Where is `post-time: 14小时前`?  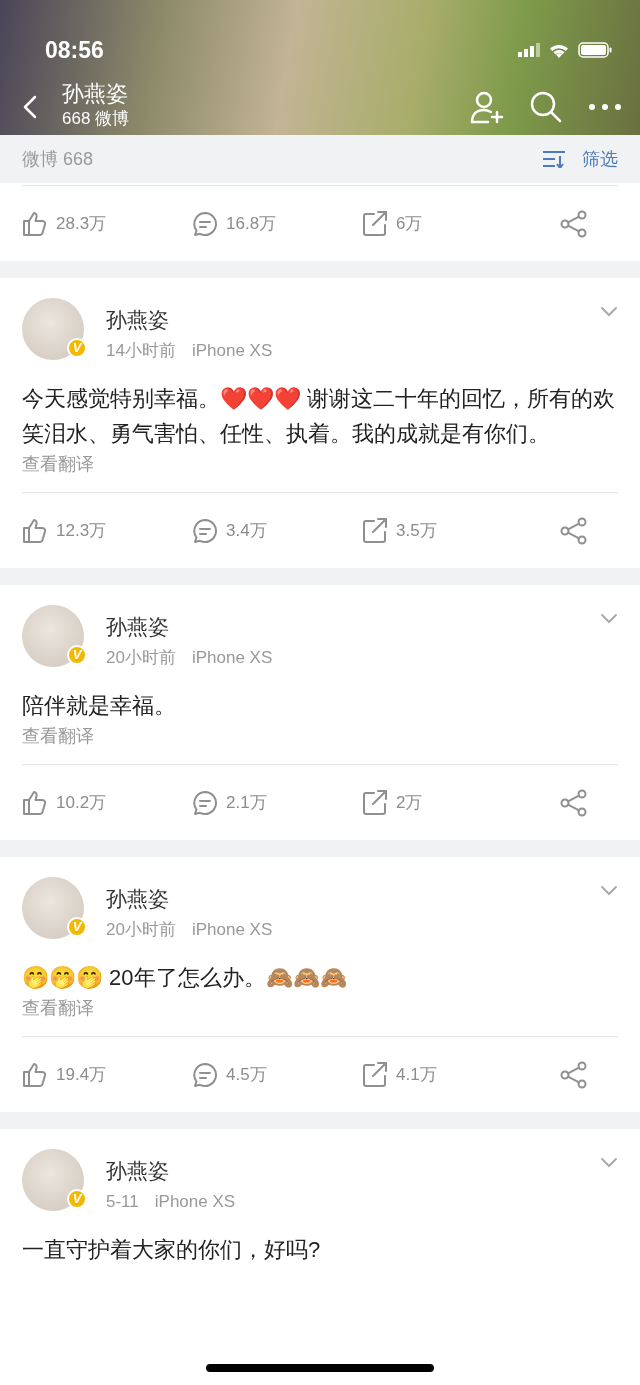 post-time: 14小时前 is located at coordinates (141, 350).